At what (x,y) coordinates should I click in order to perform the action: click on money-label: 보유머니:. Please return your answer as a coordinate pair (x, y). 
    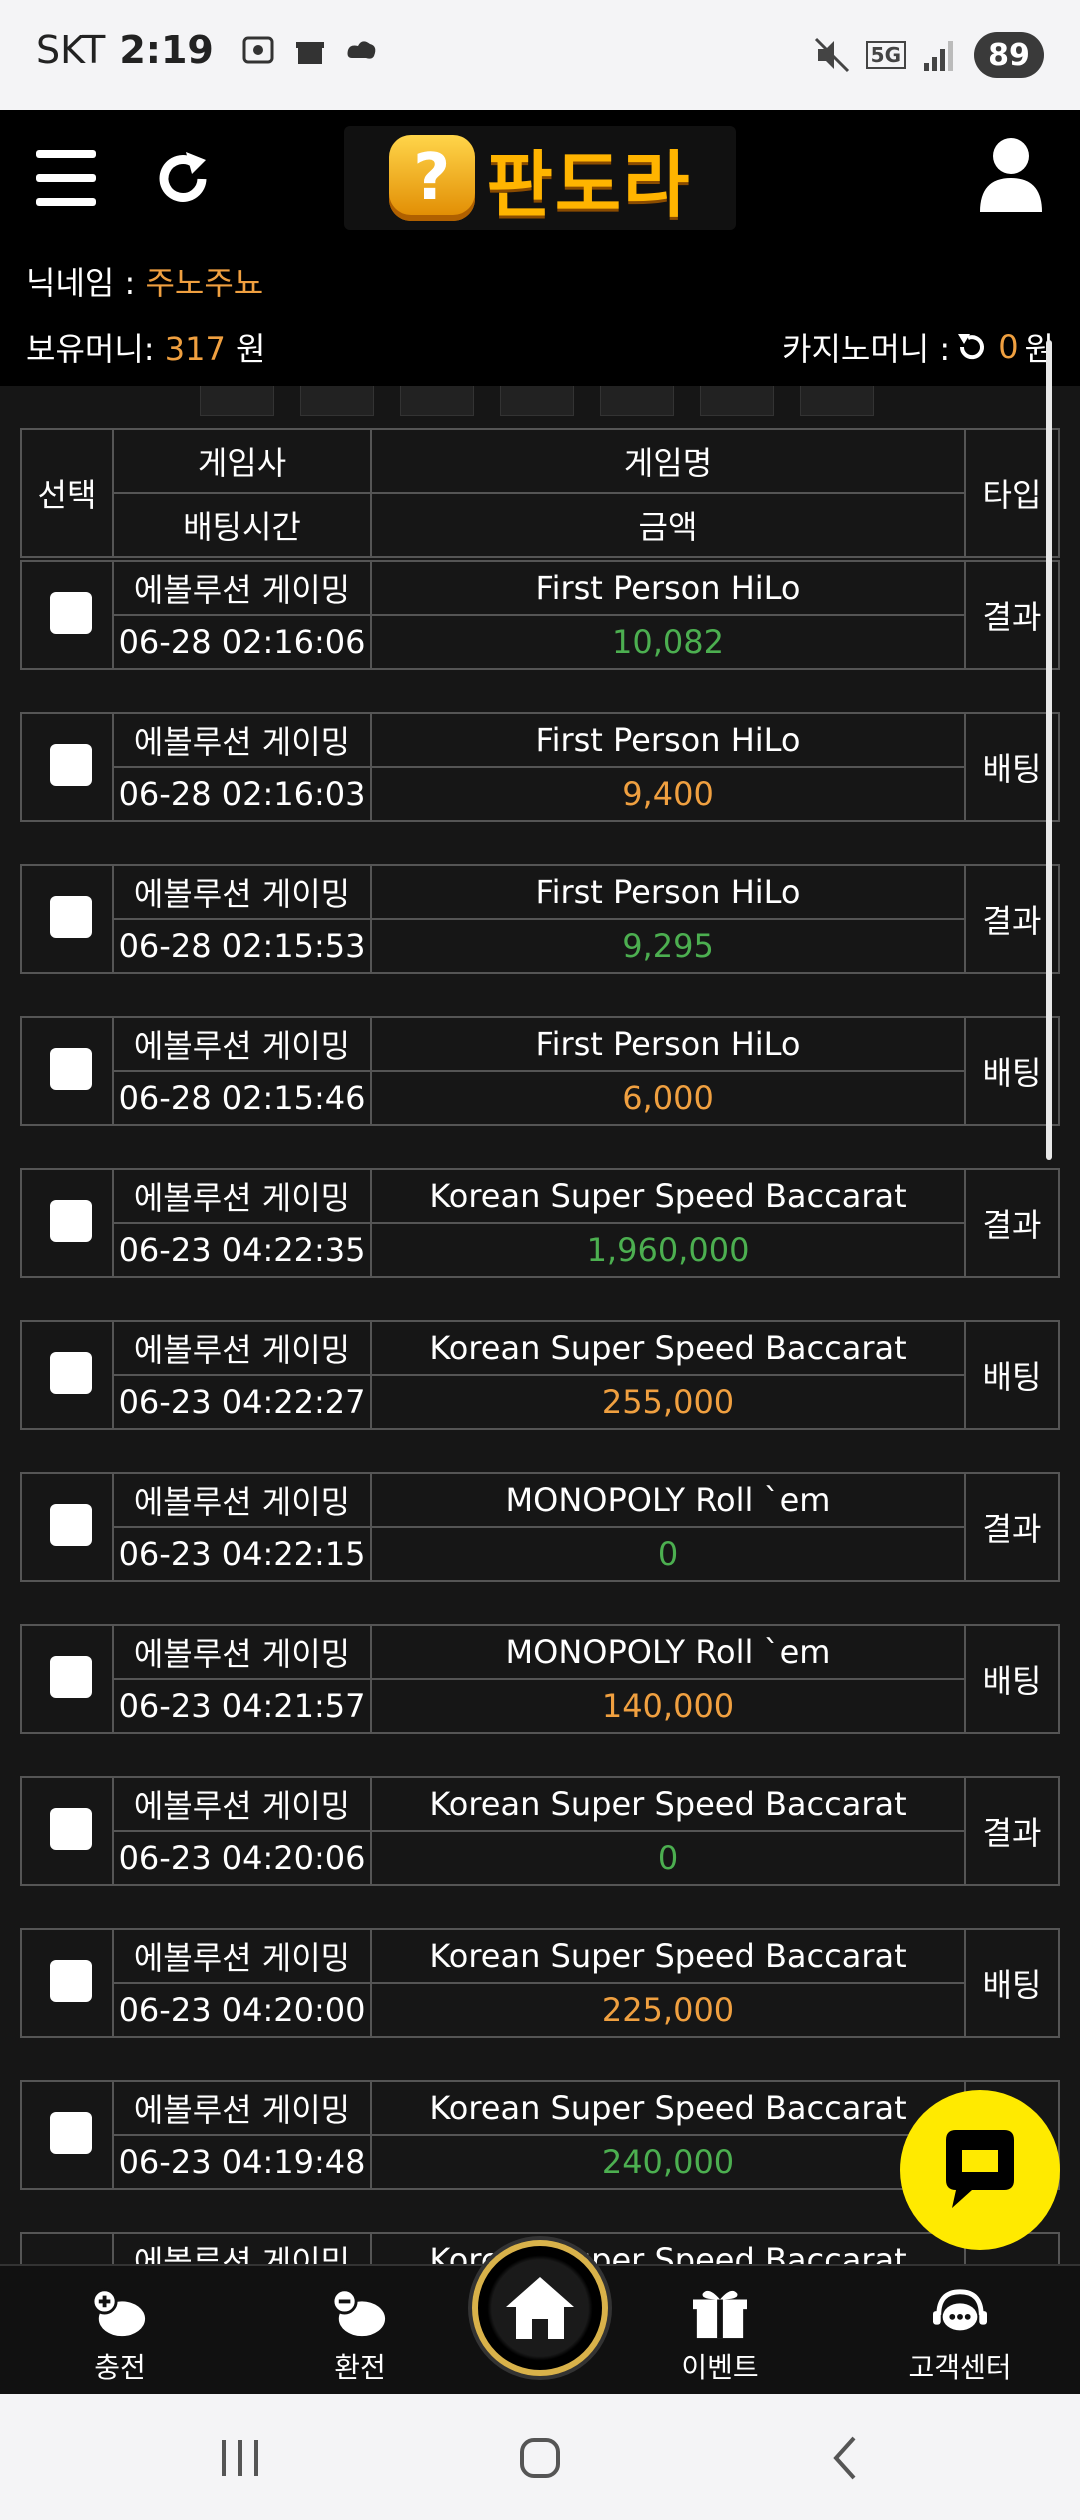
    Looking at the image, I should click on (95, 349).